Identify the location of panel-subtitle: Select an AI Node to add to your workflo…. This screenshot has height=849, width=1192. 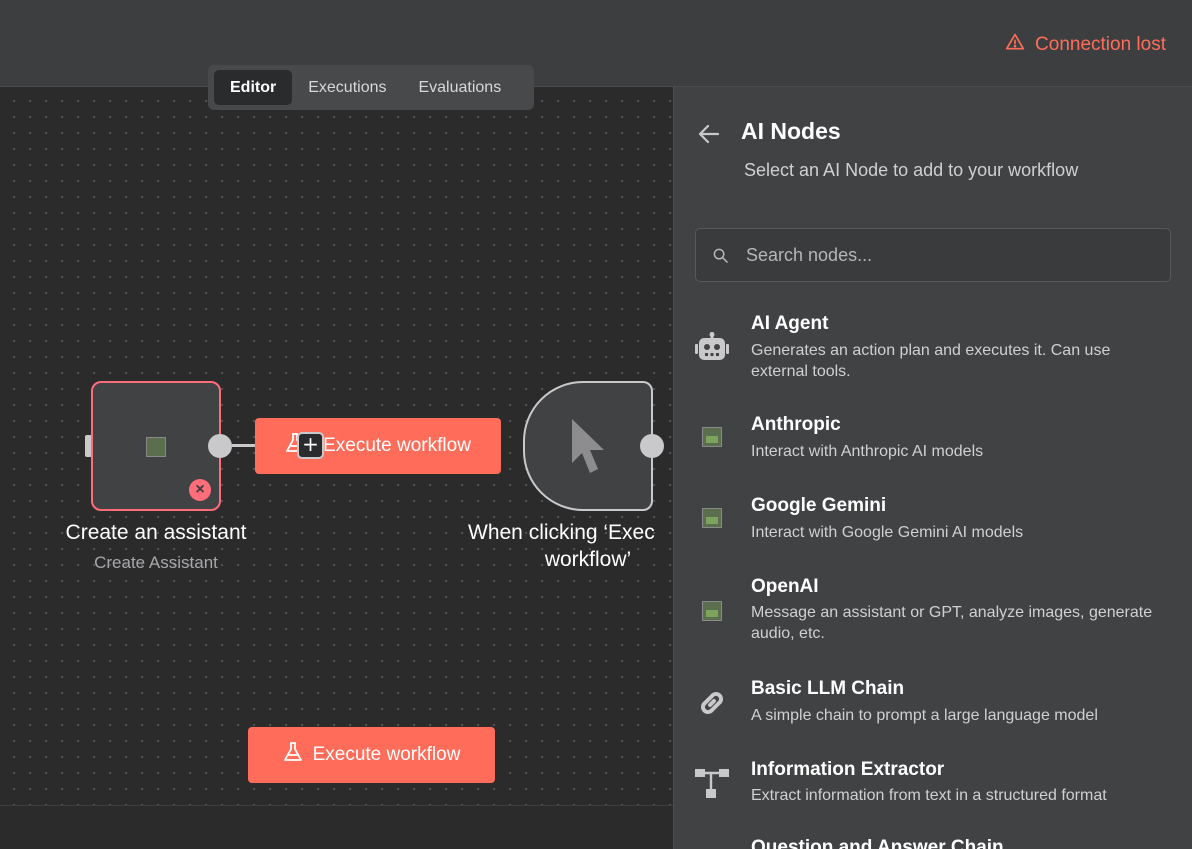
(911, 170).